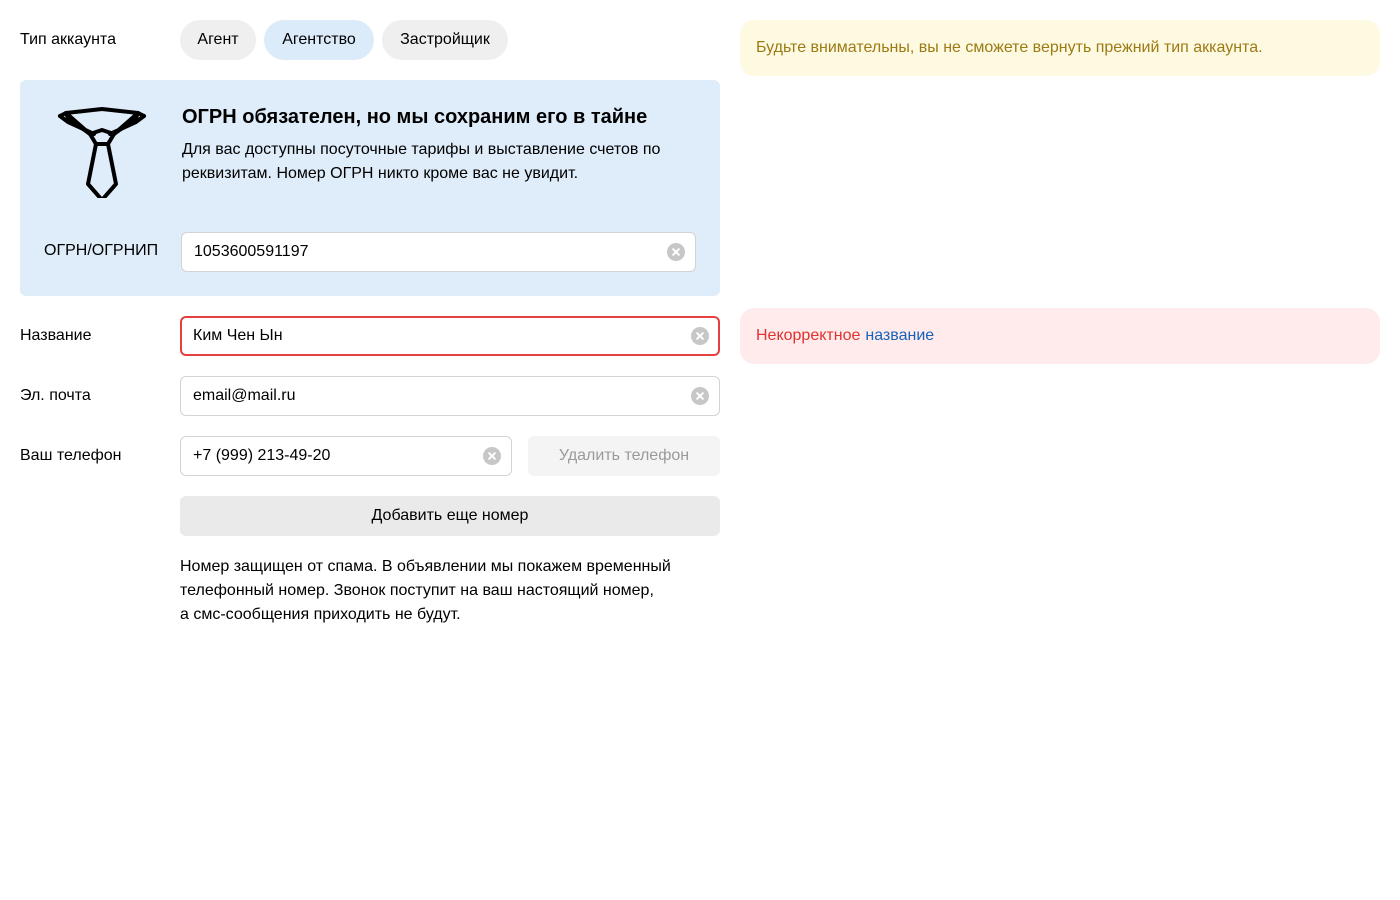 The width and height of the screenshot is (1400, 900). Describe the element at coordinates (899, 336) in the screenshot. I see `name-error-link: название` at that location.